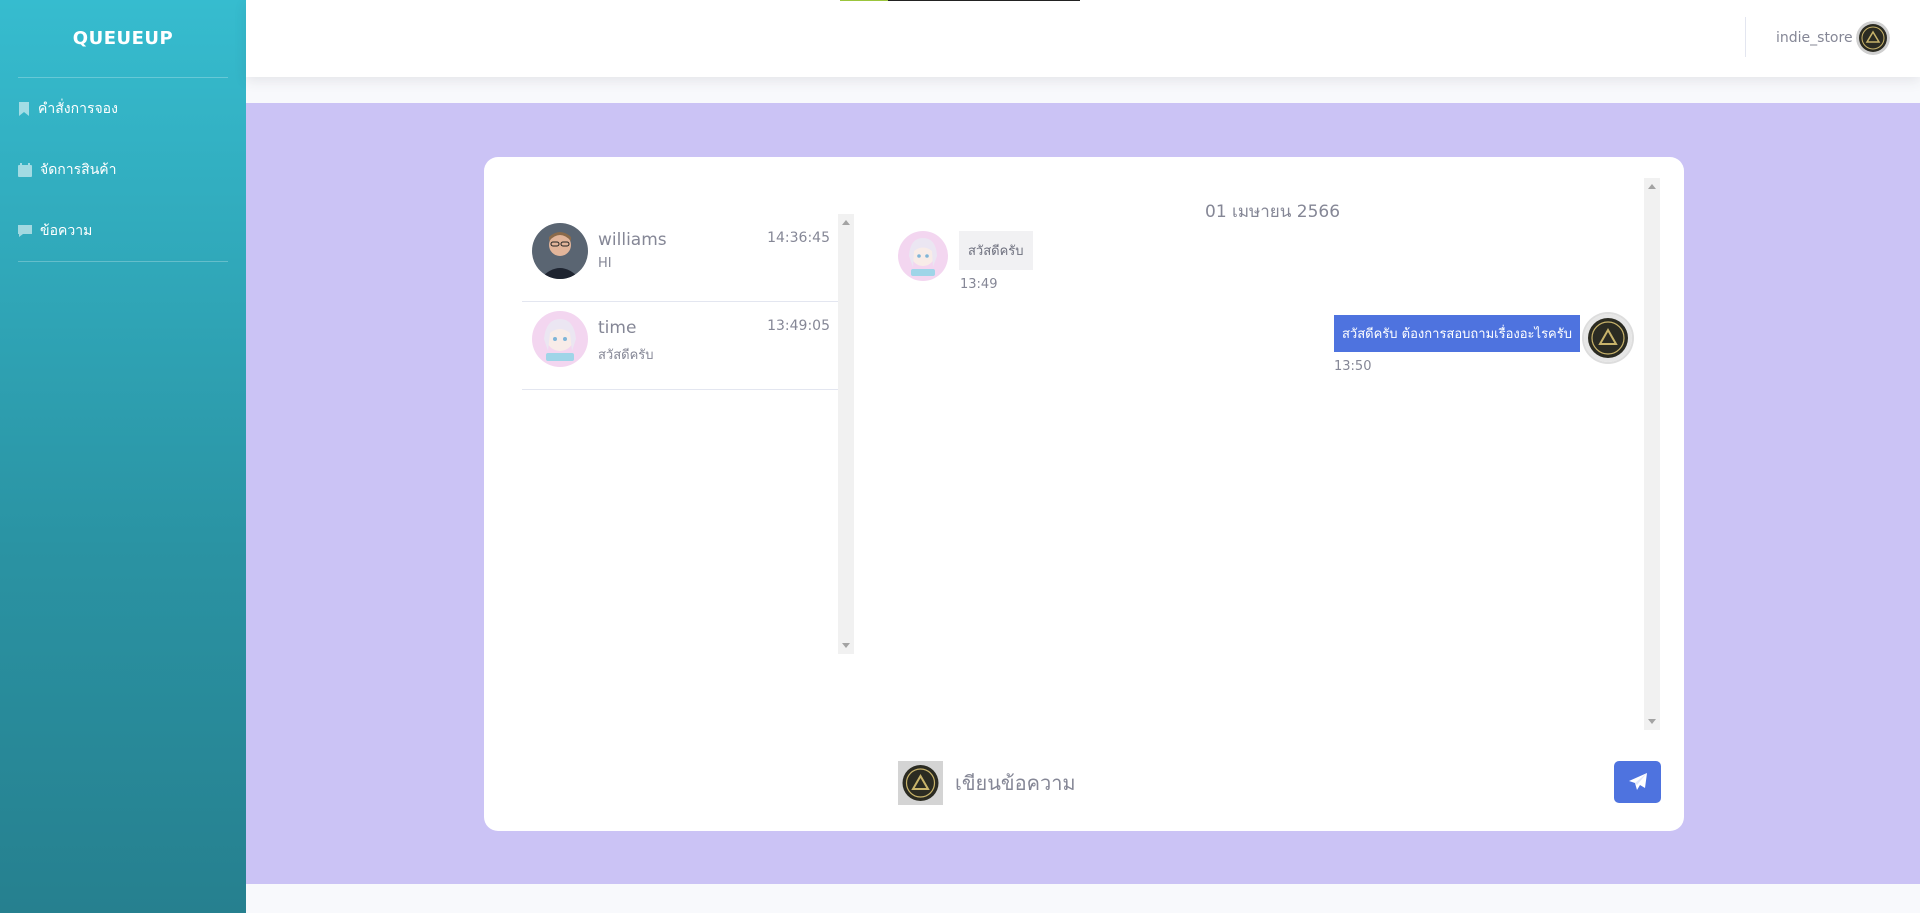 Image resolution: width=1920 pixels, height=913 pixels. Describe the element at coordinates (1083, 898) in the screenshot. I see `footer` at that location.